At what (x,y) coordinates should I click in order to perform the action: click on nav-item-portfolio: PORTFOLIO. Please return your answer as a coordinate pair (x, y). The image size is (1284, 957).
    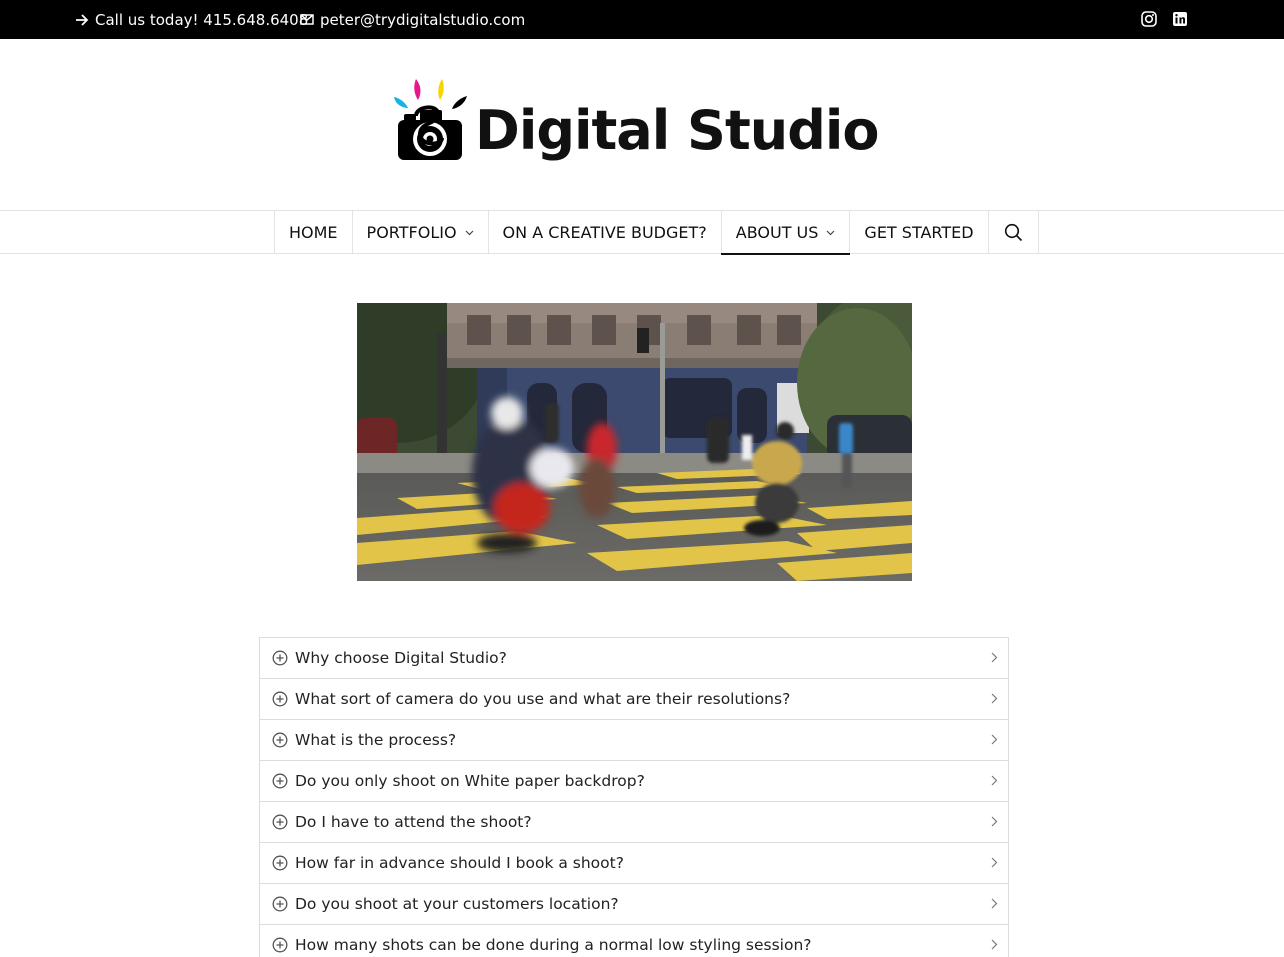
    Looking at the image, I should click on (421, 232).